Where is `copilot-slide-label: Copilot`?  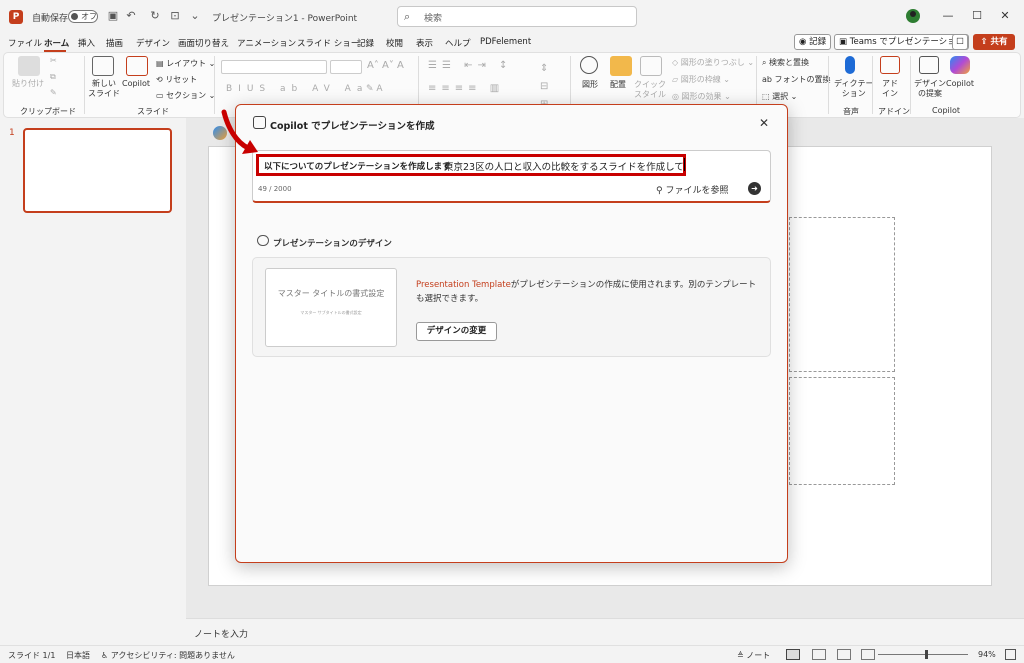 copilot-slide-label: Copilot is located at coordinates (136, 84).